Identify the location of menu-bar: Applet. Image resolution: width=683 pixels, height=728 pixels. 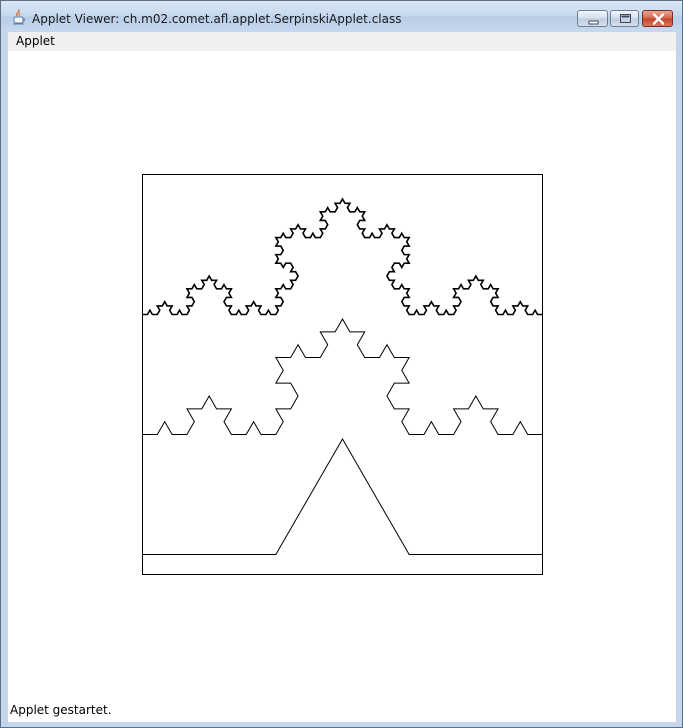
(342, 41).